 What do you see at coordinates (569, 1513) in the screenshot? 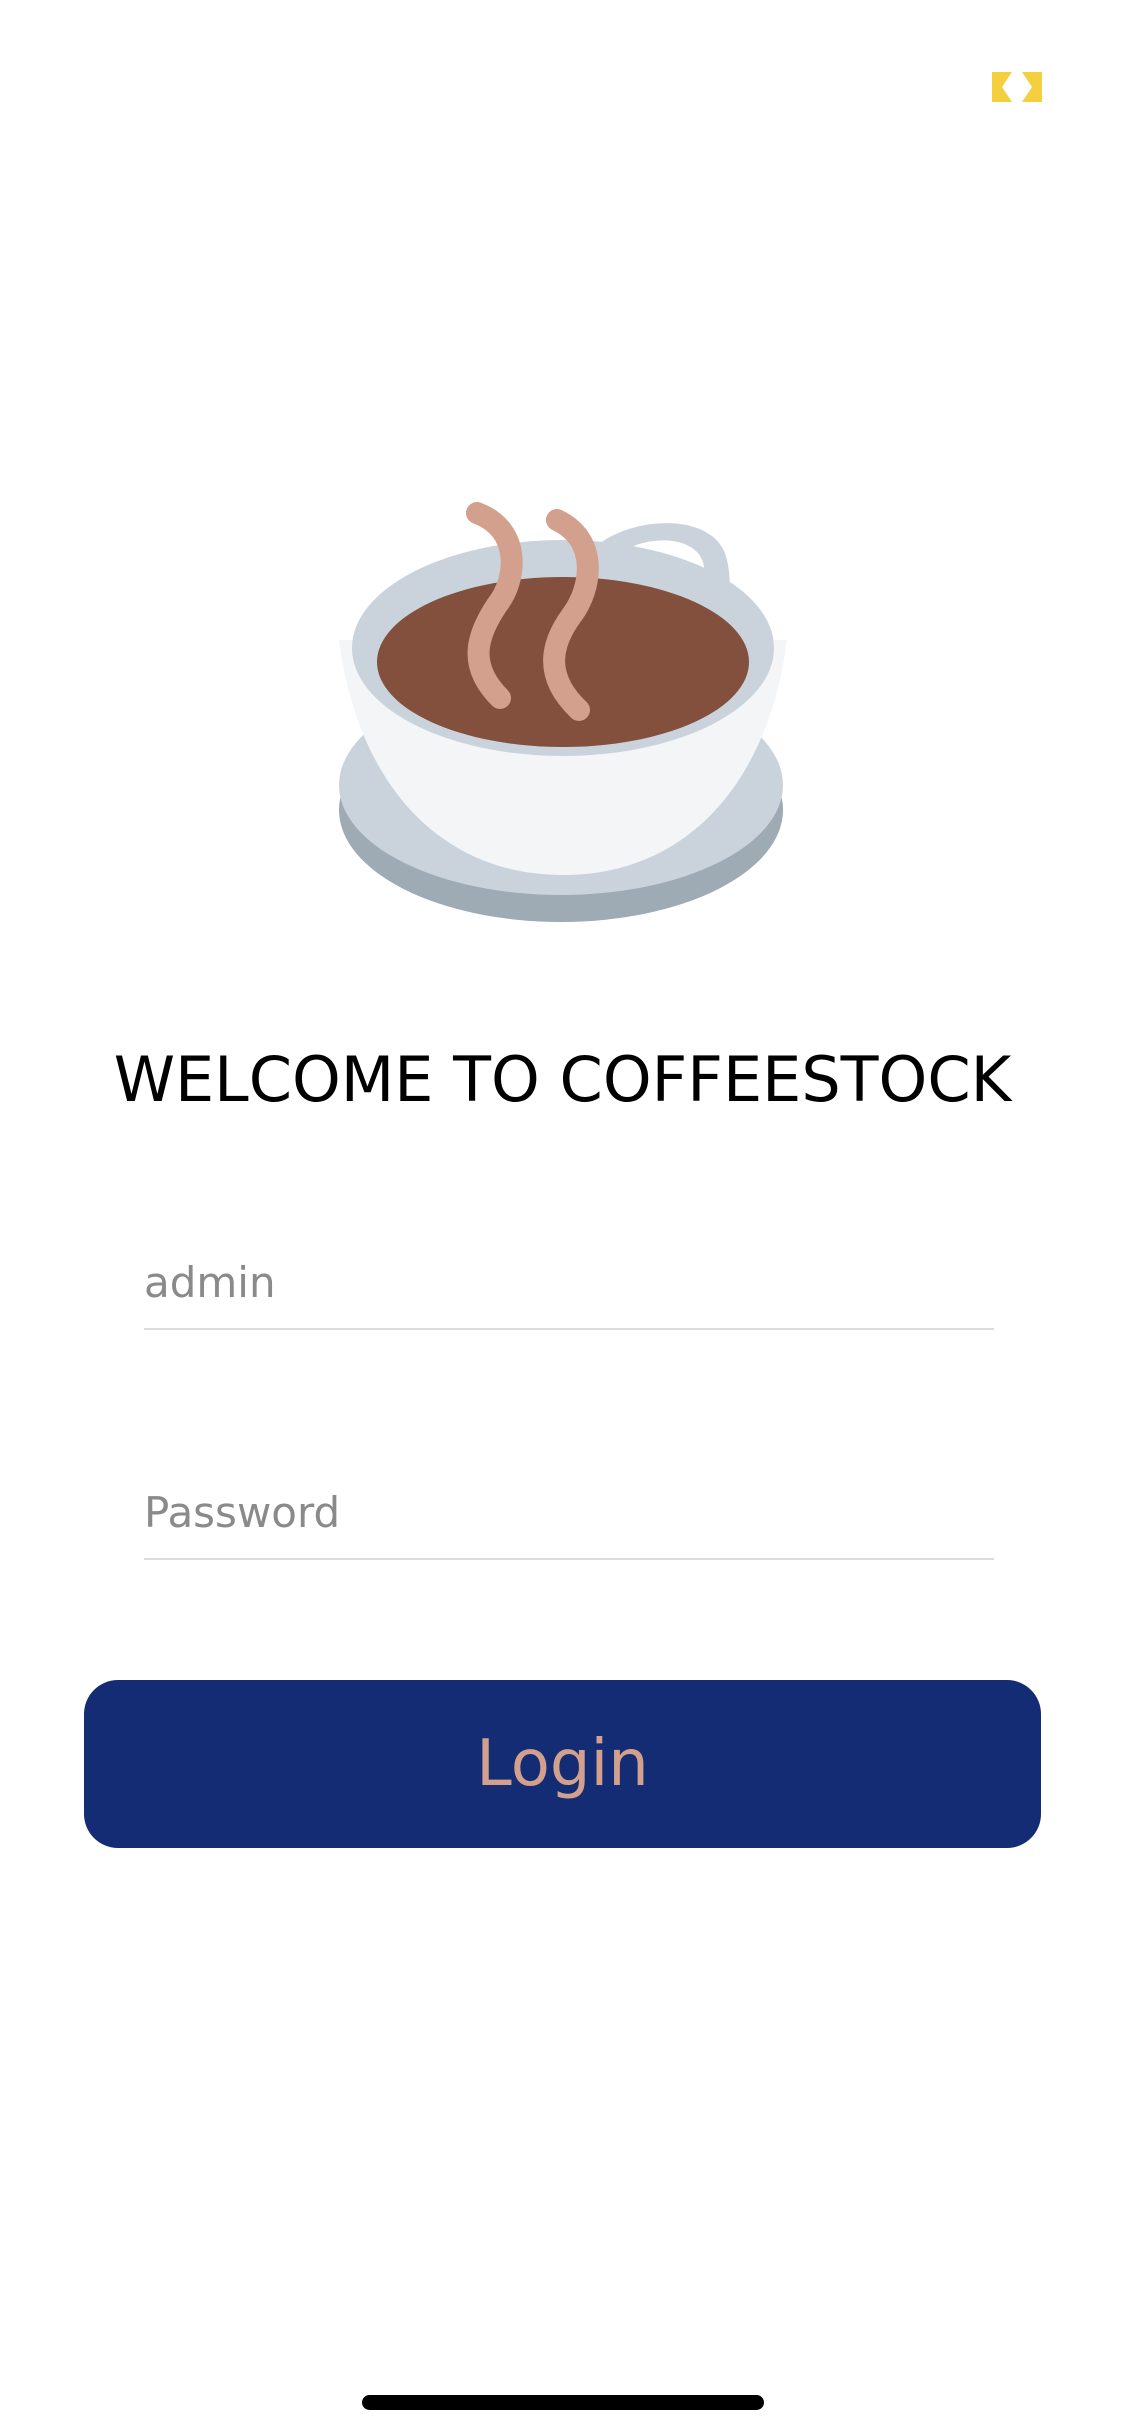
I see `password-field` at bounding box center [569, 1513].